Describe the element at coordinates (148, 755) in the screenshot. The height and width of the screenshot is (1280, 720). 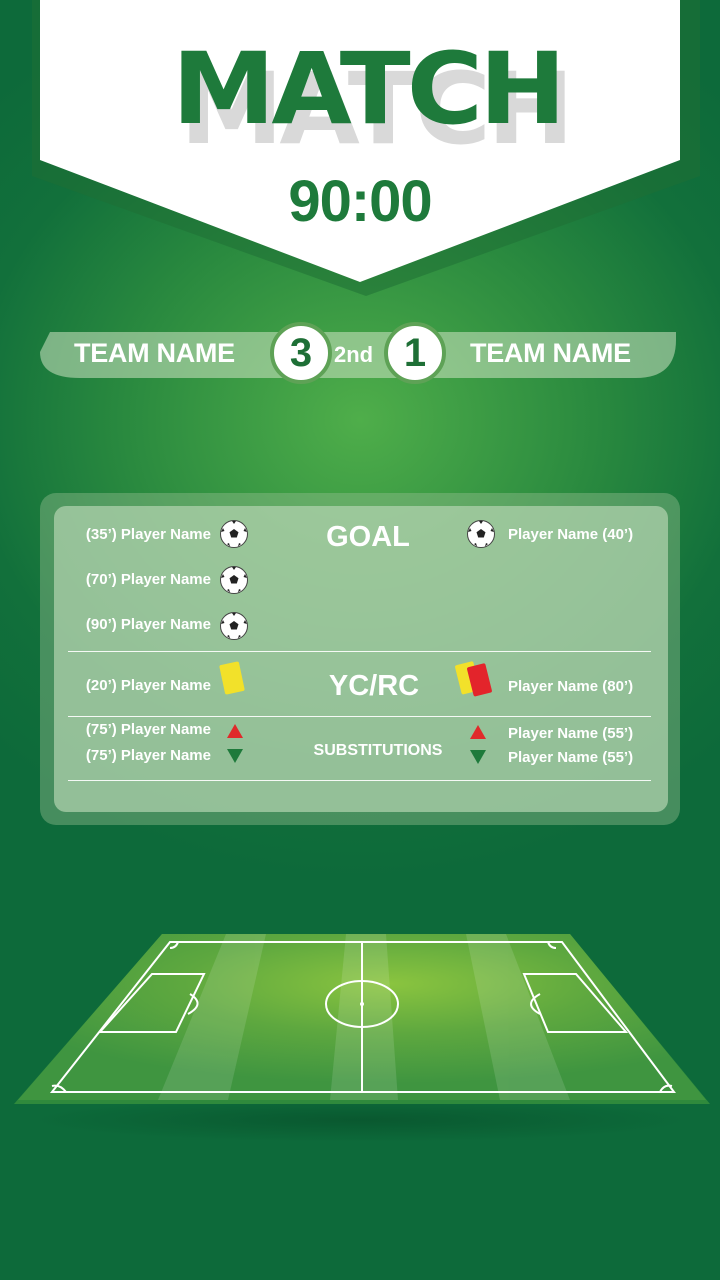
I see `home-sub-out: (75’) Player Name` at that location.